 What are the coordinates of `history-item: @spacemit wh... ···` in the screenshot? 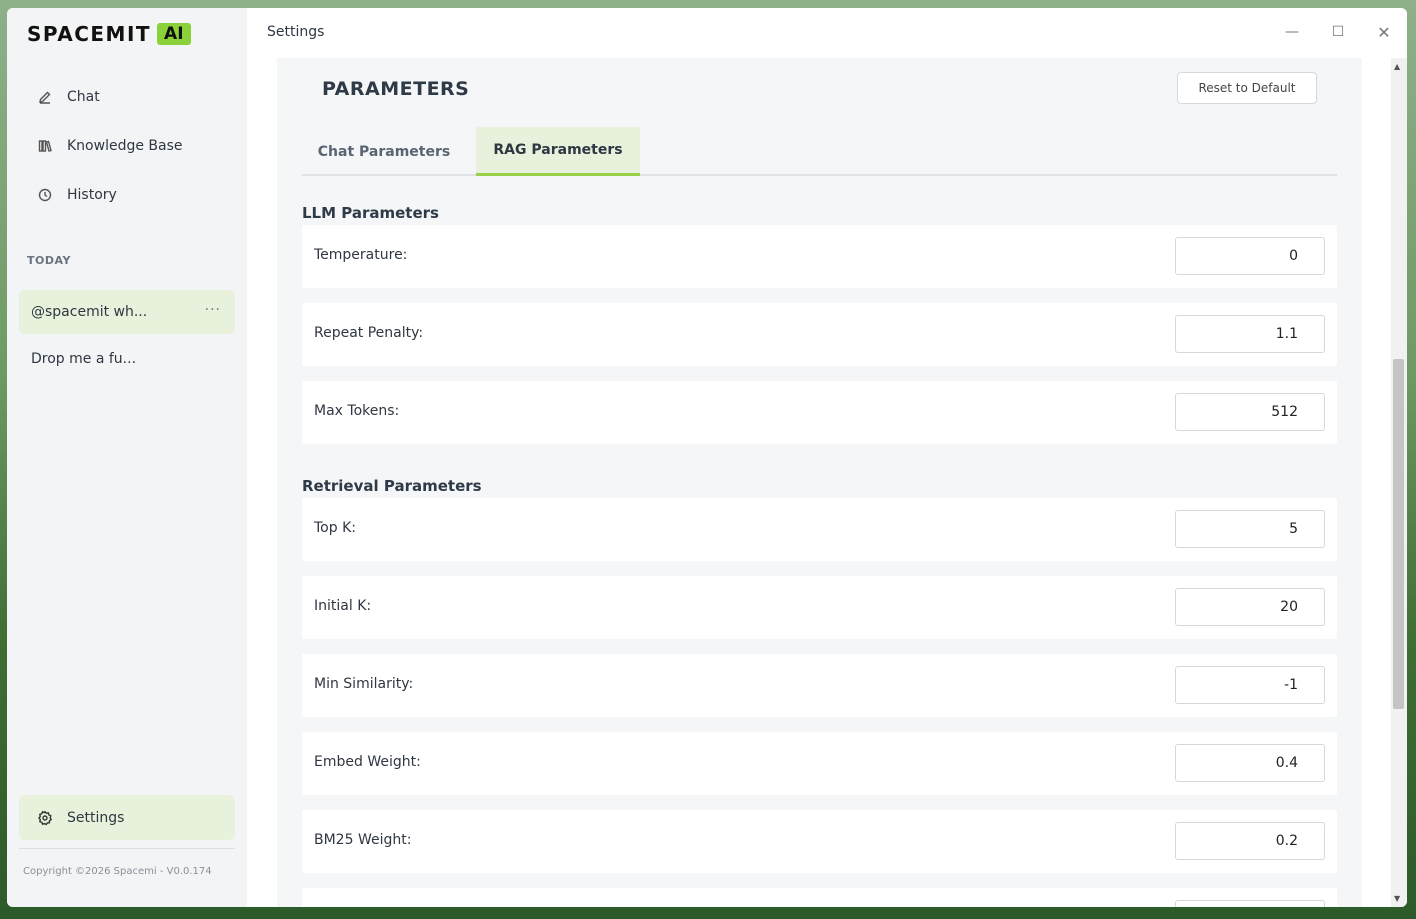 It's located at (127, 312).